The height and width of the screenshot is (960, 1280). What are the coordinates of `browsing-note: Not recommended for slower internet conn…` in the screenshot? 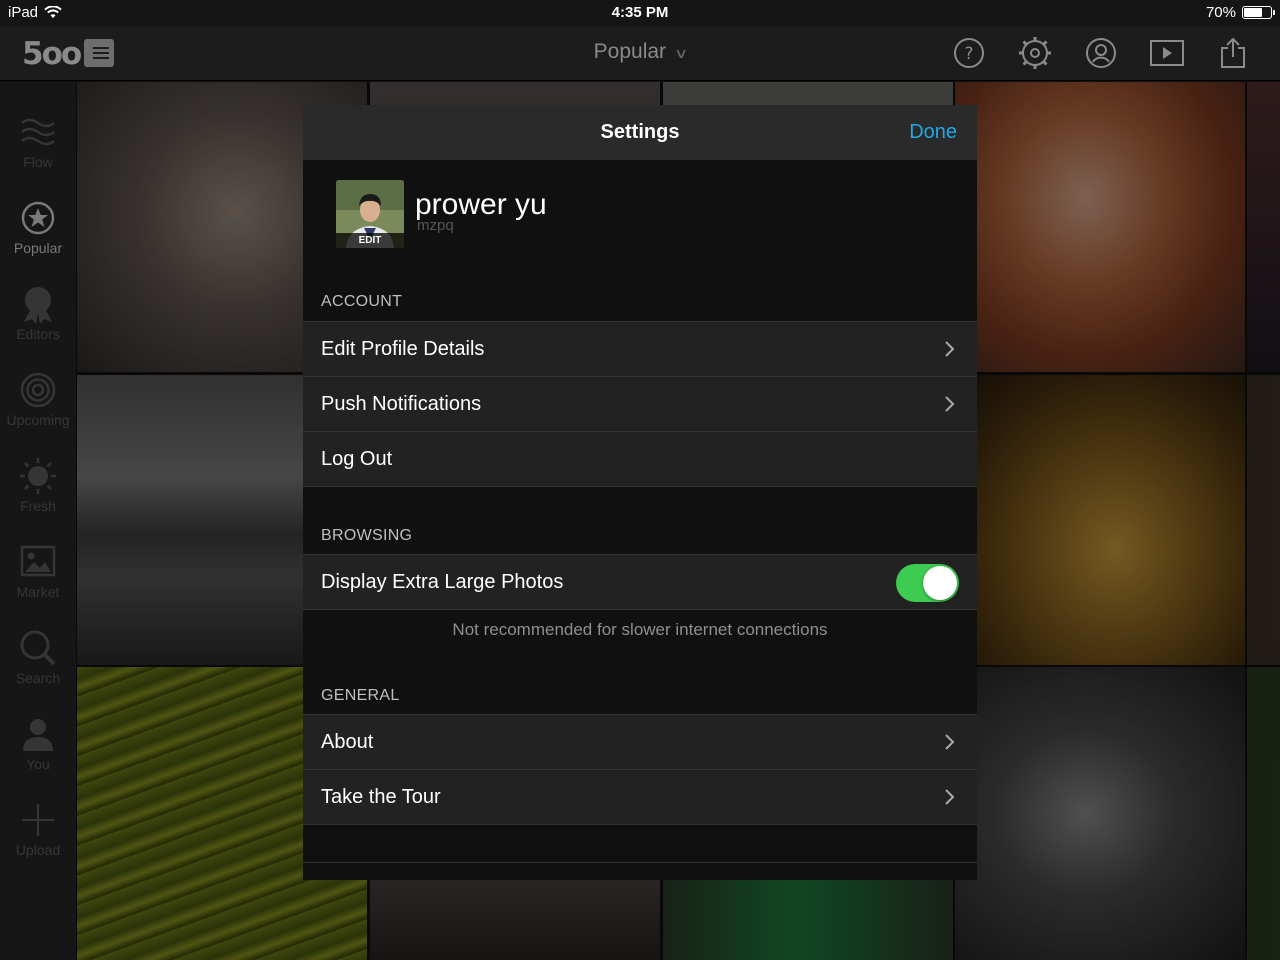 It's located at (640, 629).